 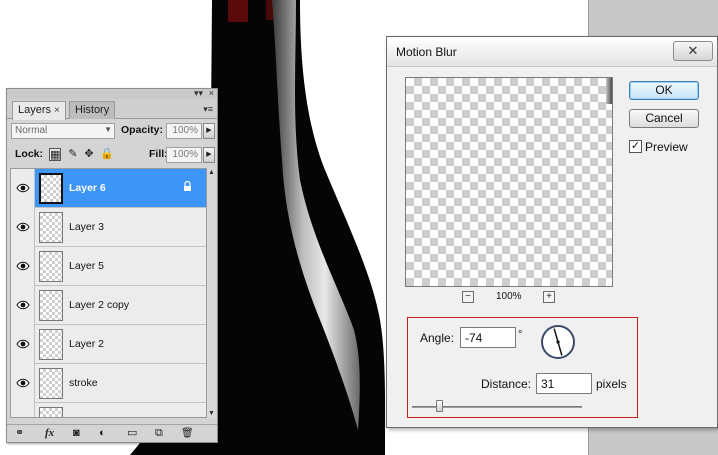 I want to click on tab-layers: Layers ×, so click(x=39, y=110).